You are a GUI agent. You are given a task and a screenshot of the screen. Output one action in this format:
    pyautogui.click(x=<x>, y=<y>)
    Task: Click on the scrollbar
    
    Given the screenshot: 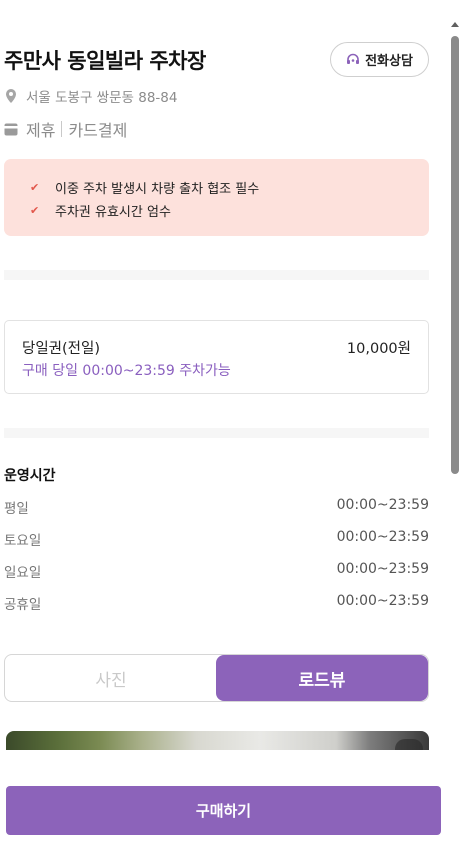 What is the action you would take?
    pyautogui.click(x=455, y=383)
    